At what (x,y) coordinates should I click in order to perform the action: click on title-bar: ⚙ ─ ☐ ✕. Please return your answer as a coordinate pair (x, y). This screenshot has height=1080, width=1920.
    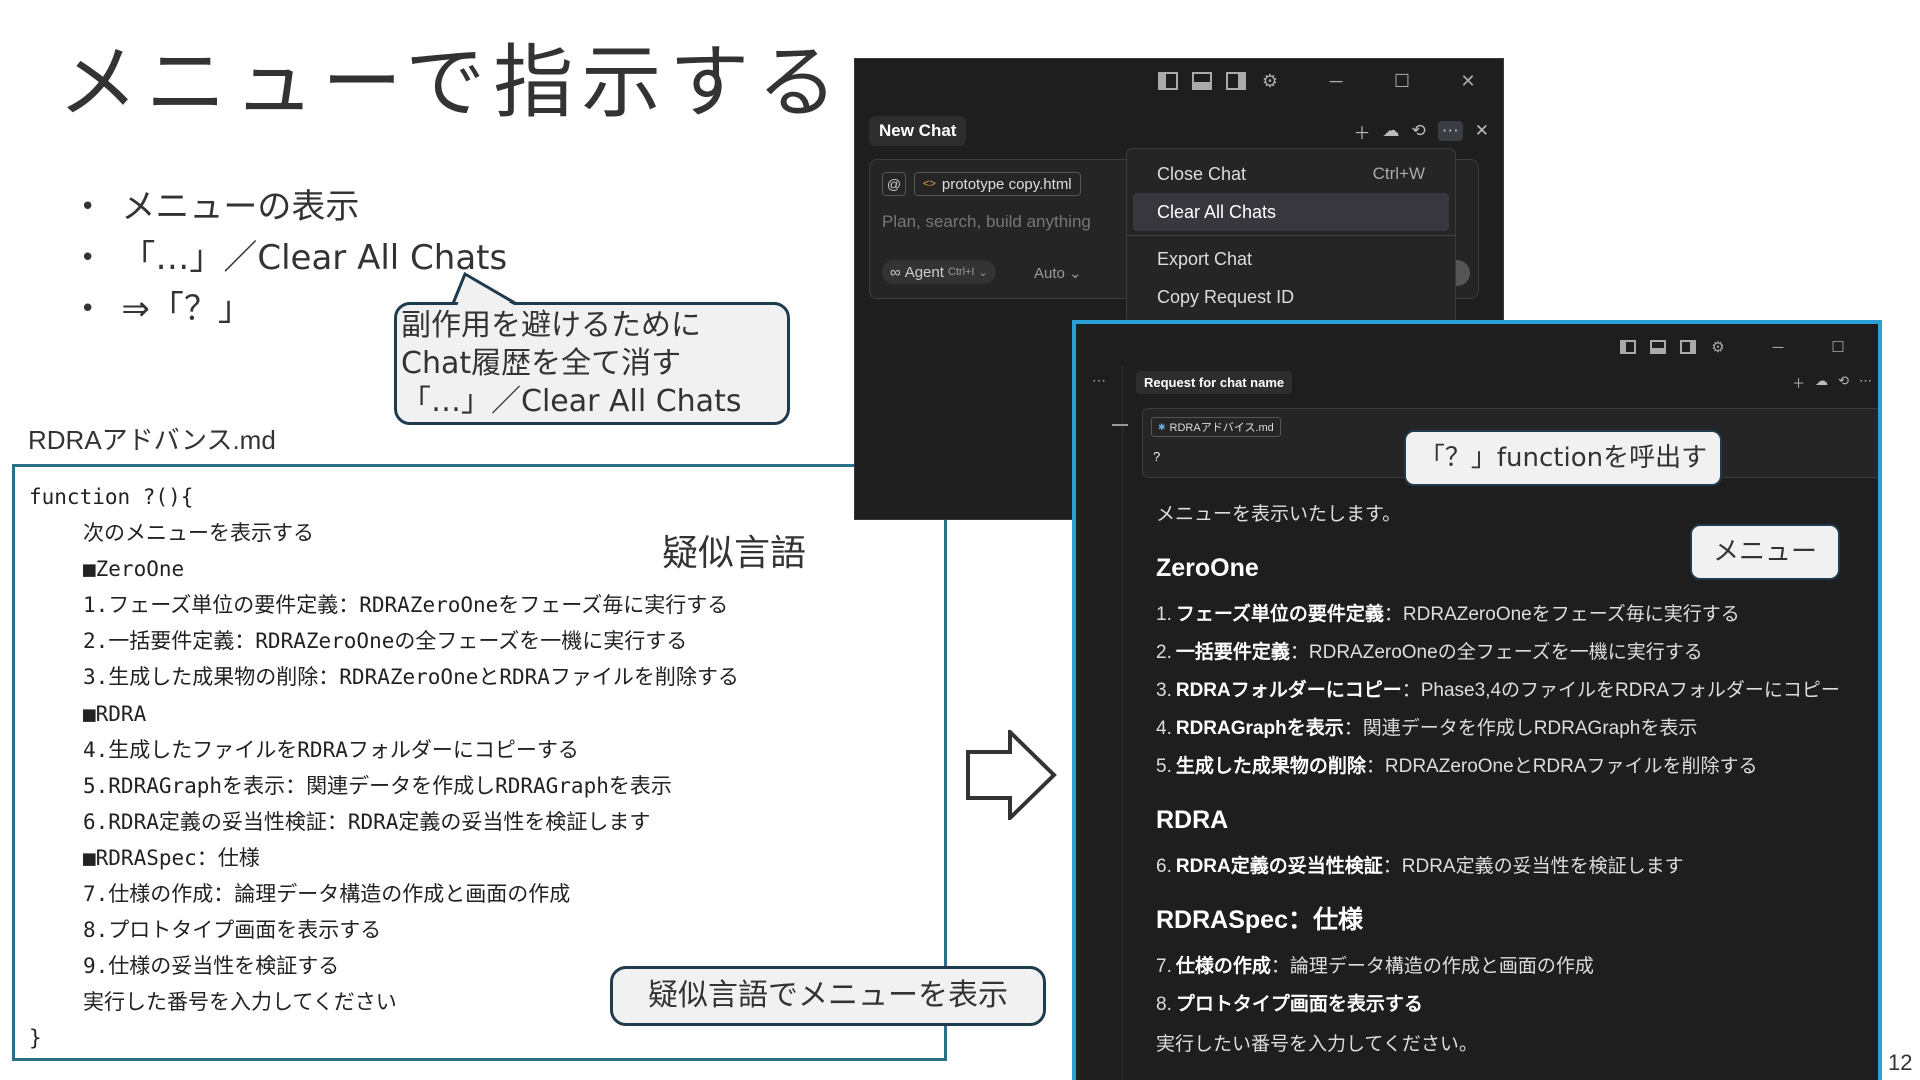
    Looking at the image, I should click on (1179, 81).